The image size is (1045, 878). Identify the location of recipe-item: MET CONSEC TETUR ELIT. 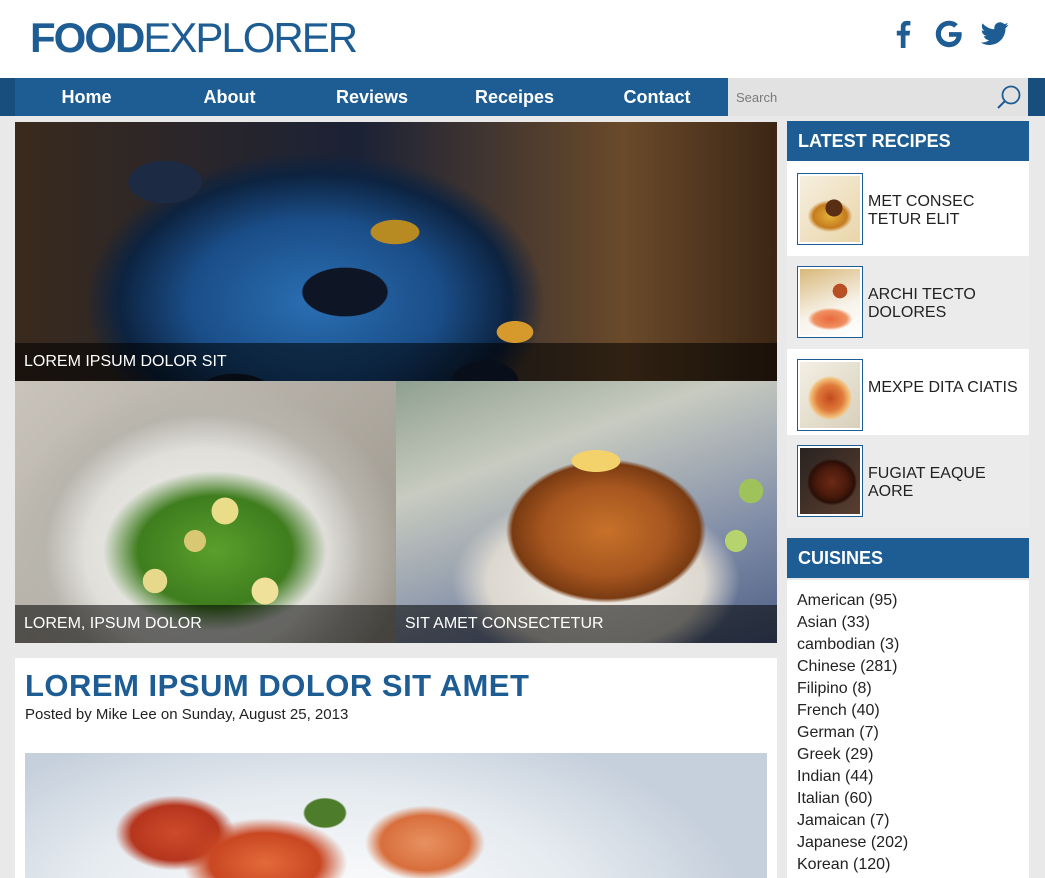
(908, 208).